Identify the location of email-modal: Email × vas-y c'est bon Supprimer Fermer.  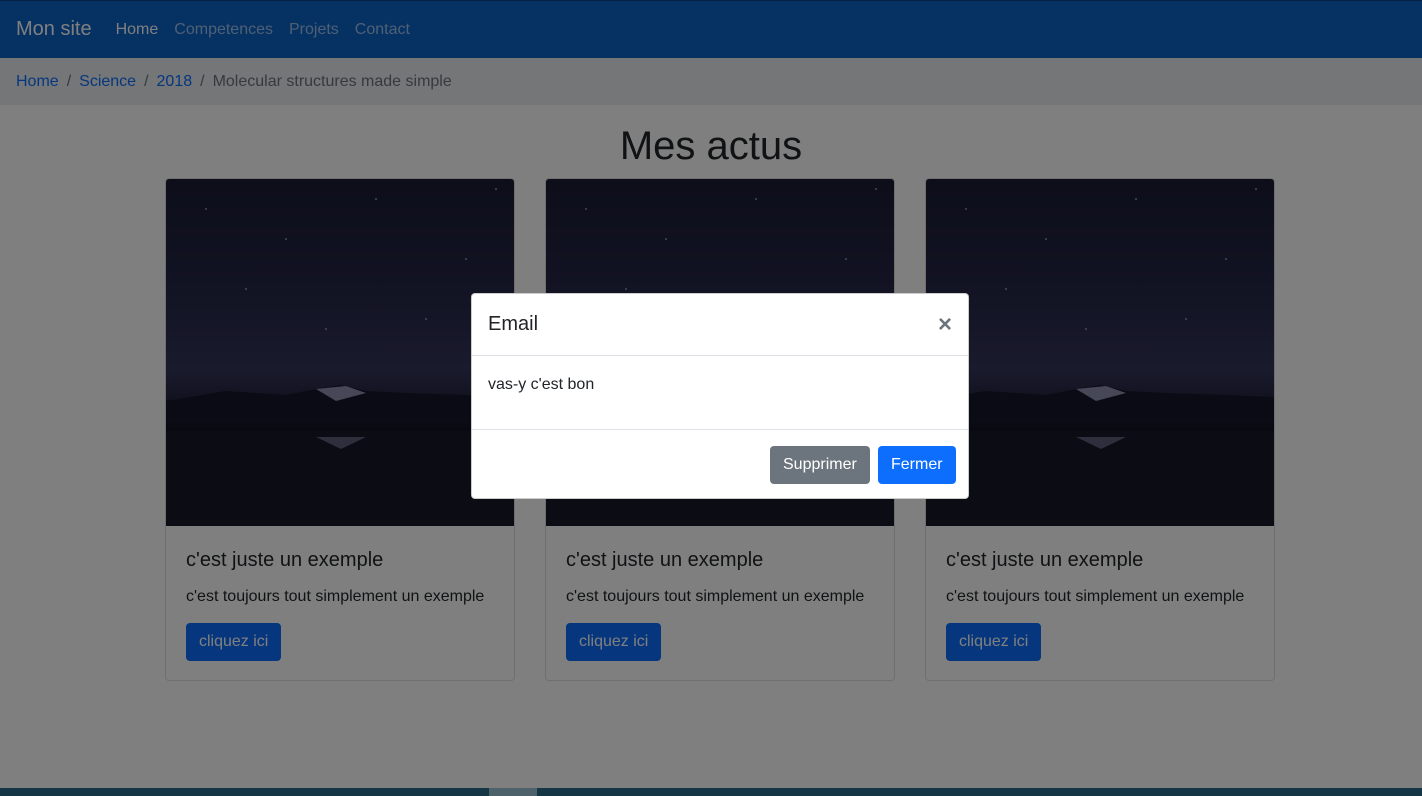
(720, 396).